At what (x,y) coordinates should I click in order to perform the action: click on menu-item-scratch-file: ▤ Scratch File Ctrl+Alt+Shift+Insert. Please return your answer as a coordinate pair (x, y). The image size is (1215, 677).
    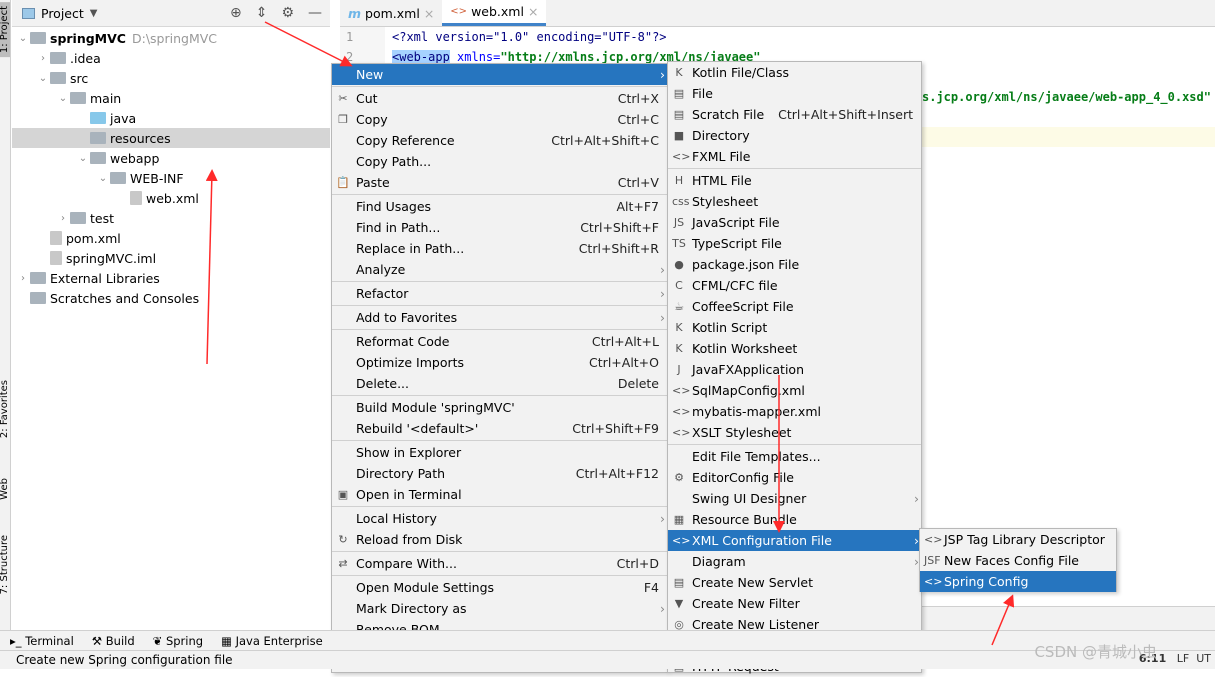
    Looking at the image, I should click on (794, 114).